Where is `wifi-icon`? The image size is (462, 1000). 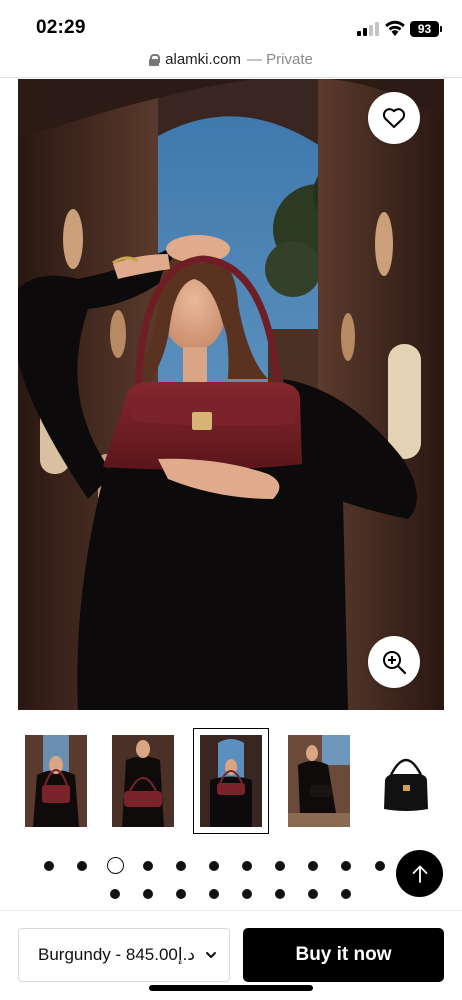
wifi-icon is located at coordinates (395, 28).